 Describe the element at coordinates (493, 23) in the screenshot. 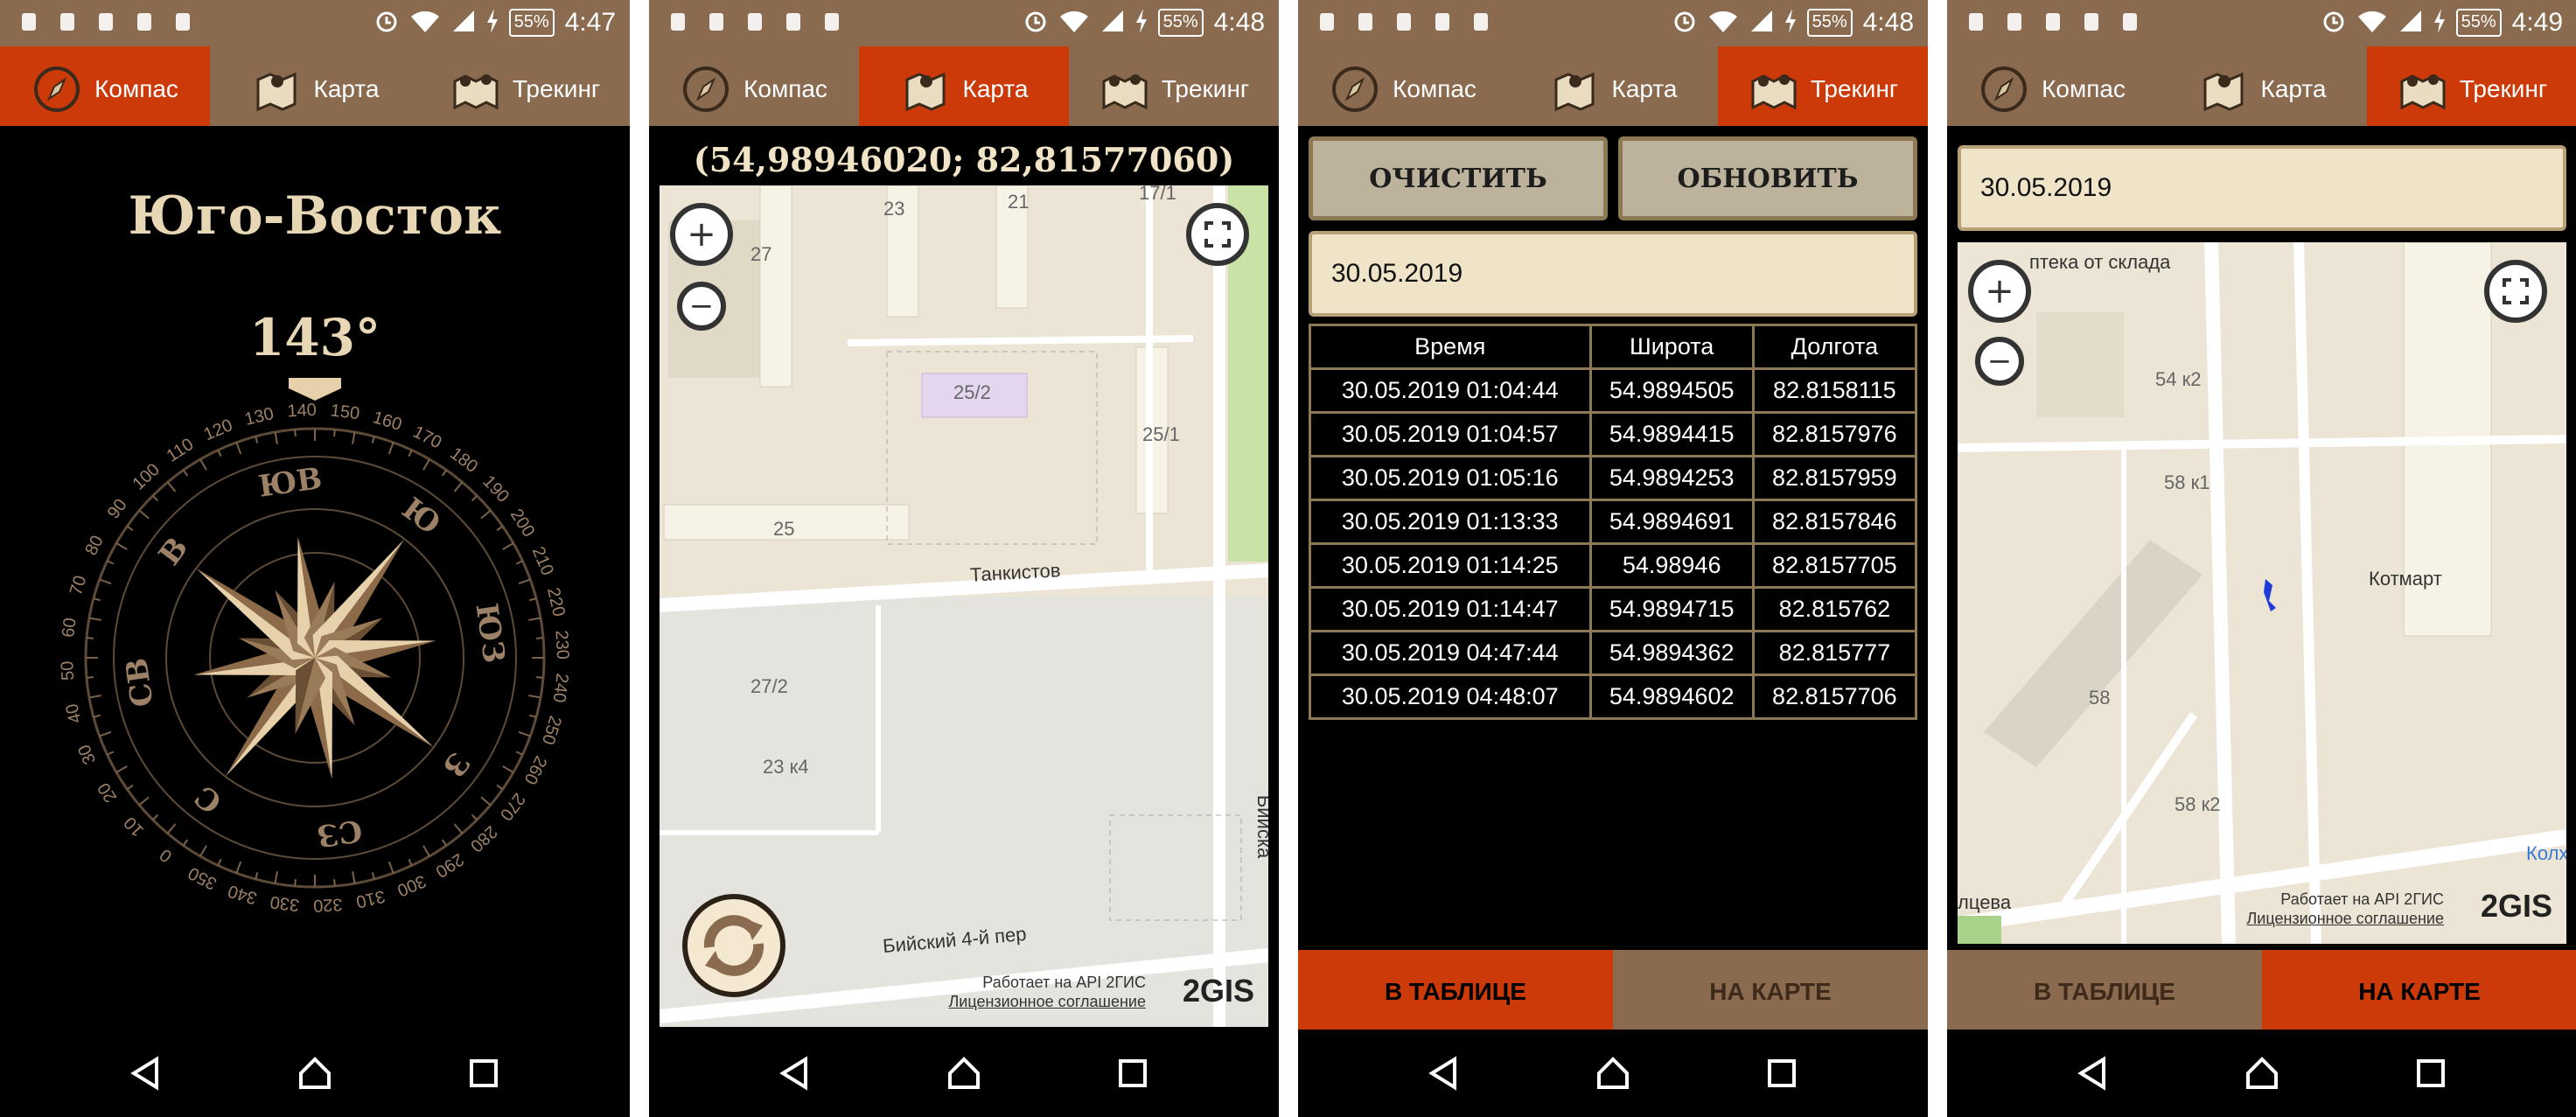

I see `charging-icon` at that location.